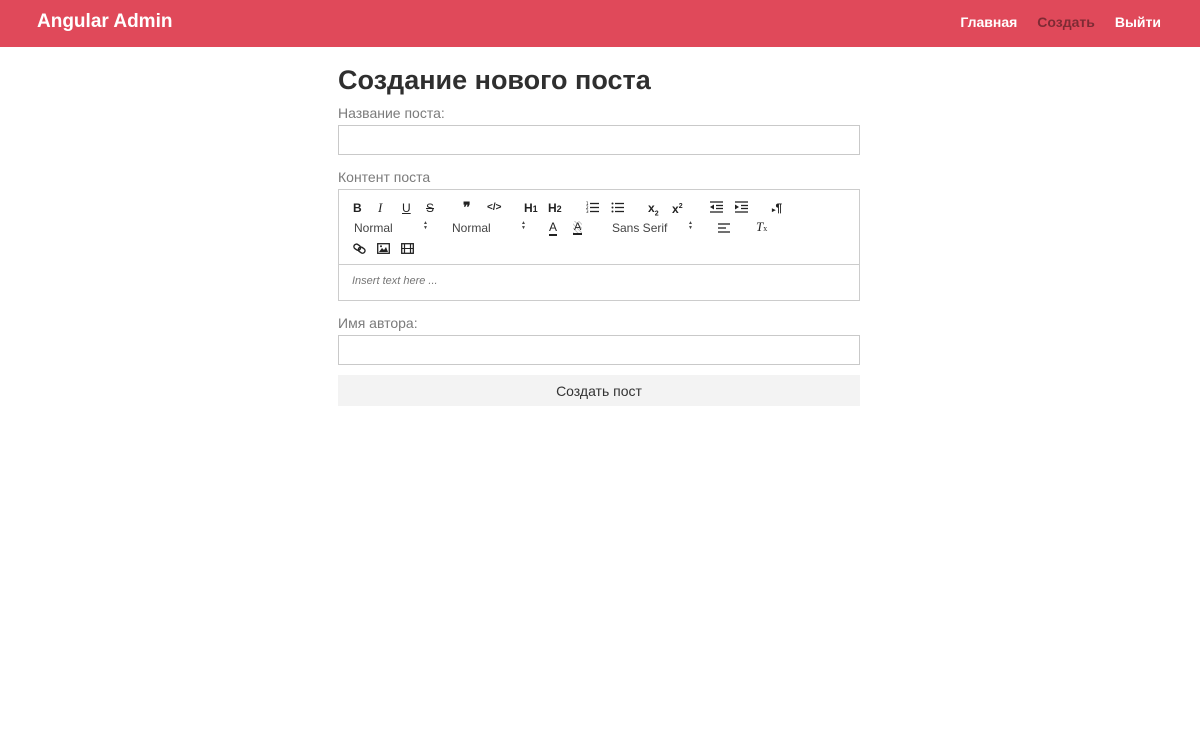  I want to click on size-picker-label: Normal, so click(471, 228).